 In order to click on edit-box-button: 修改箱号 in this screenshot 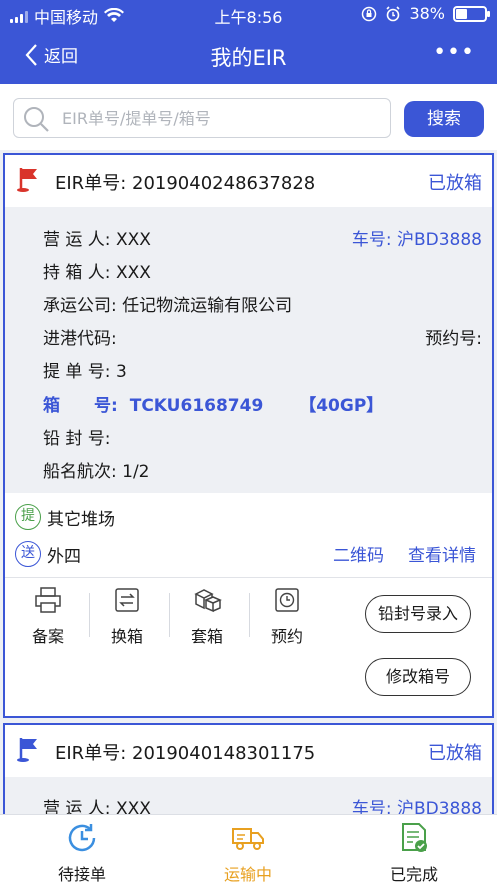, I will do `click(418, 677)`.